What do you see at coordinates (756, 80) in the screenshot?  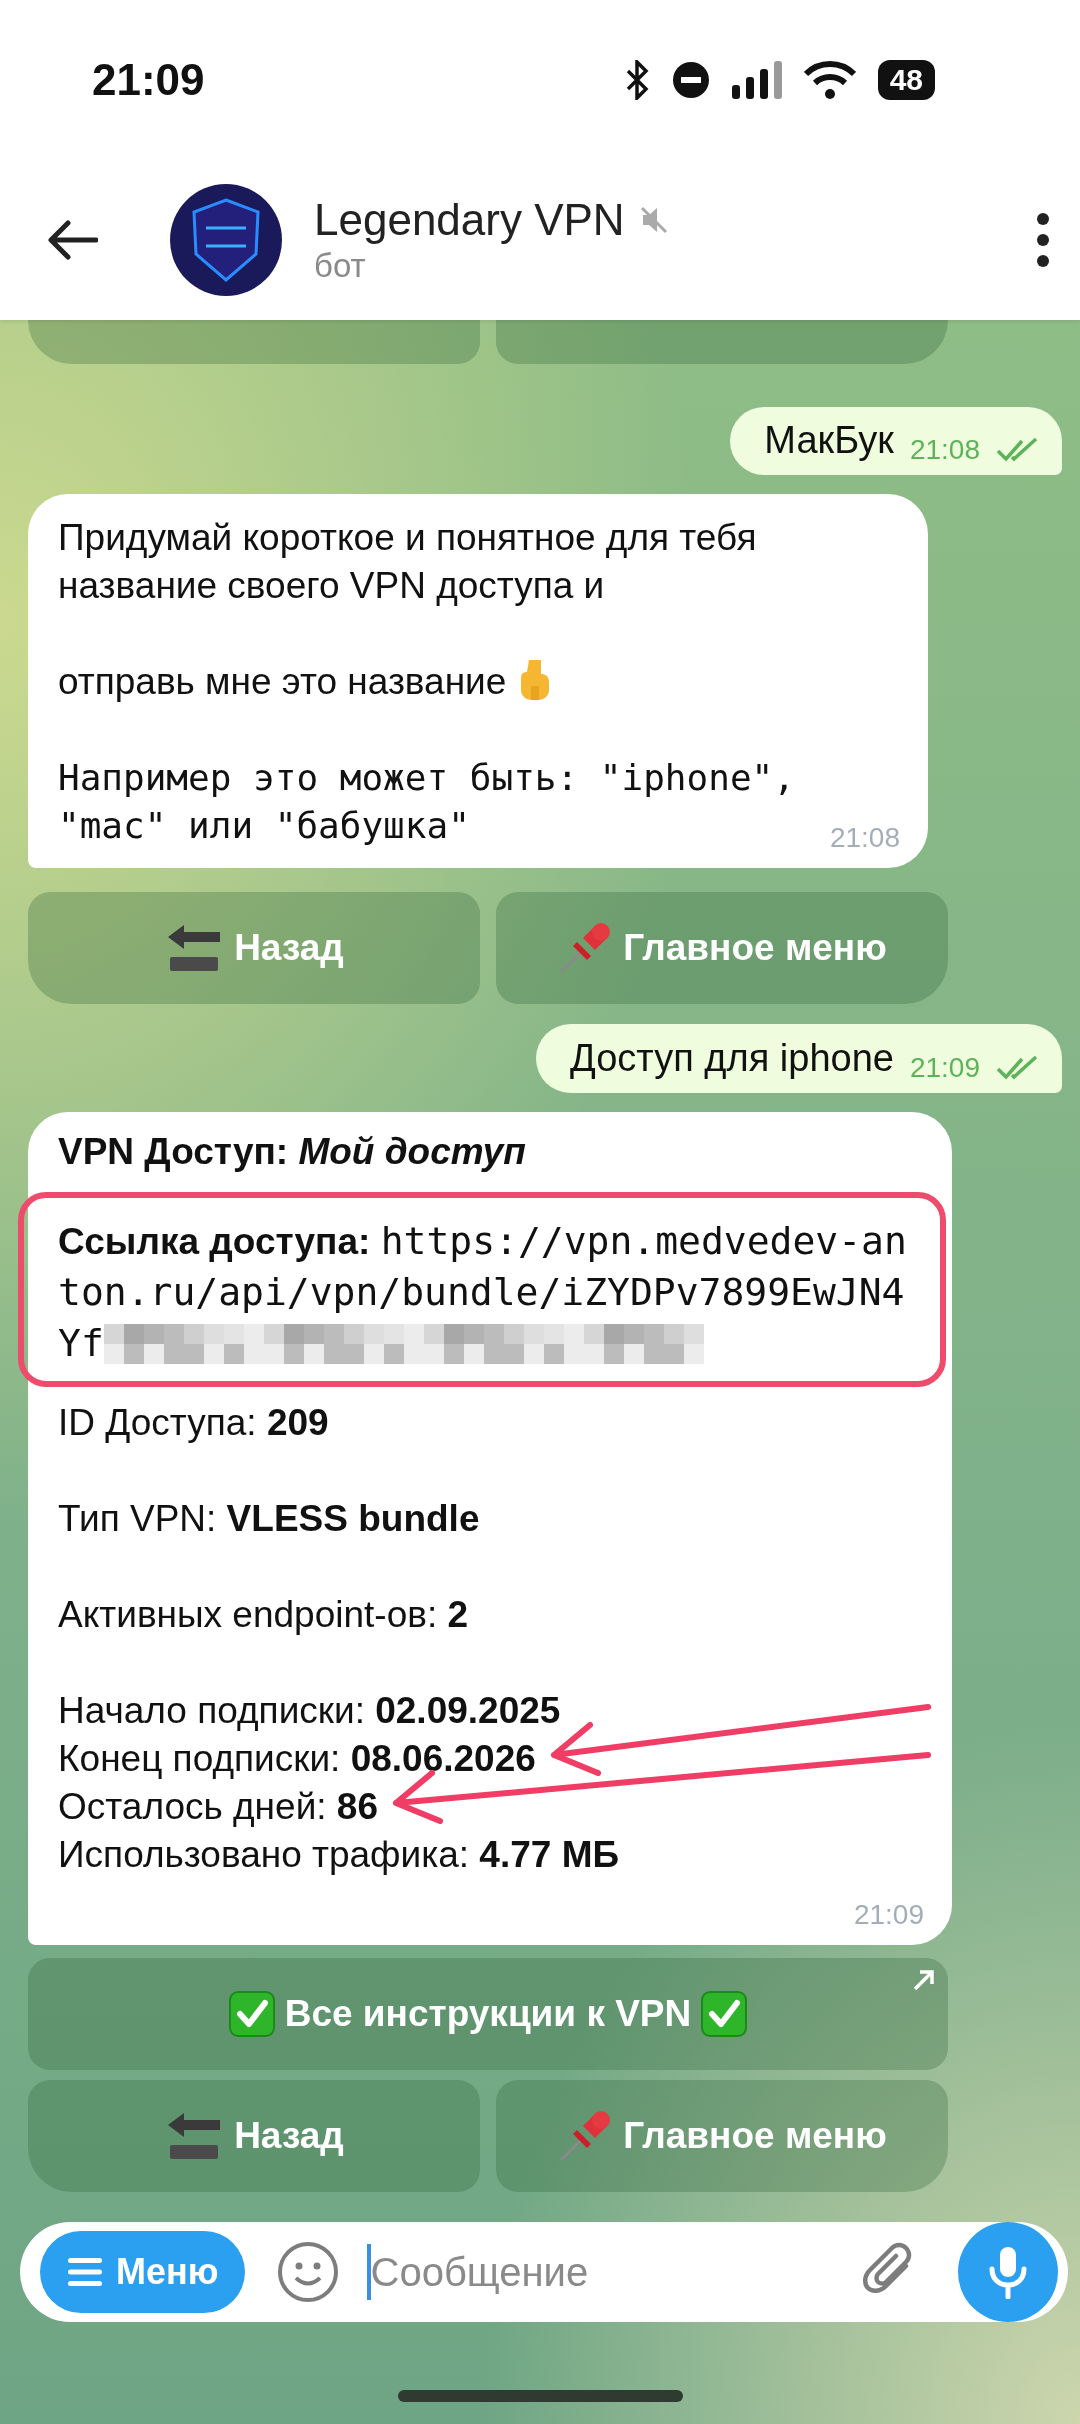 I see `signal-icon` at bounding box center [756, 80].